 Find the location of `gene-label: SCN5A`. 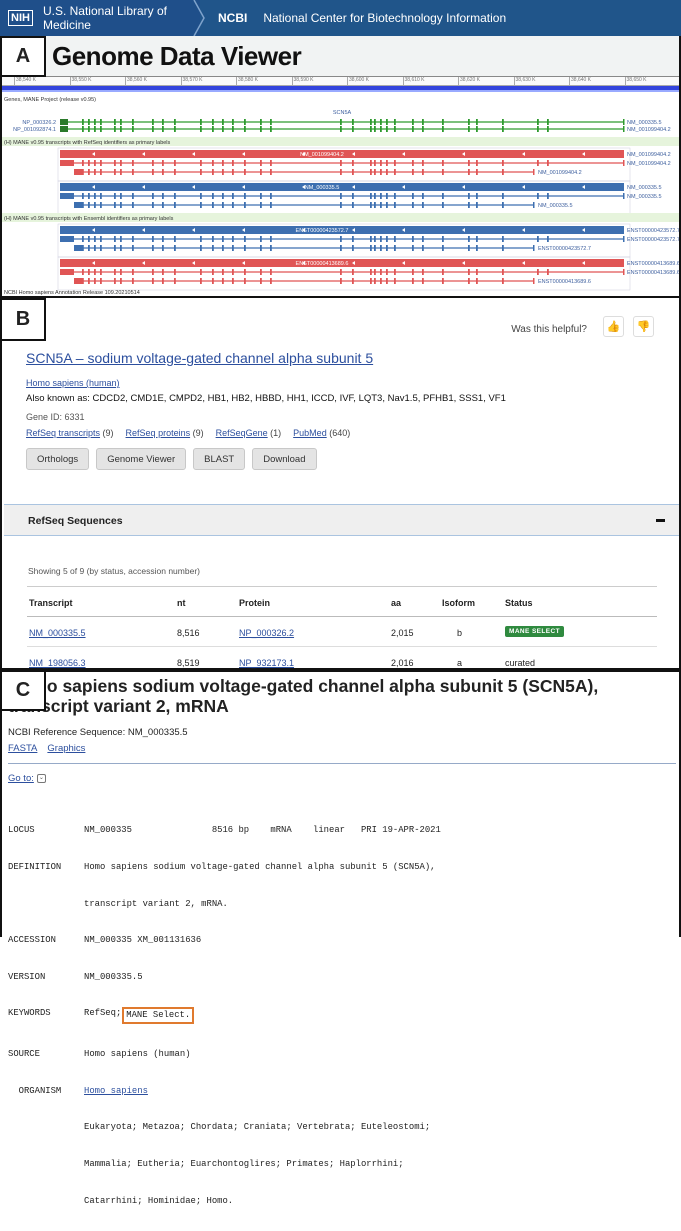

gene-label: SCN5A is located at coordinates (342, 113).